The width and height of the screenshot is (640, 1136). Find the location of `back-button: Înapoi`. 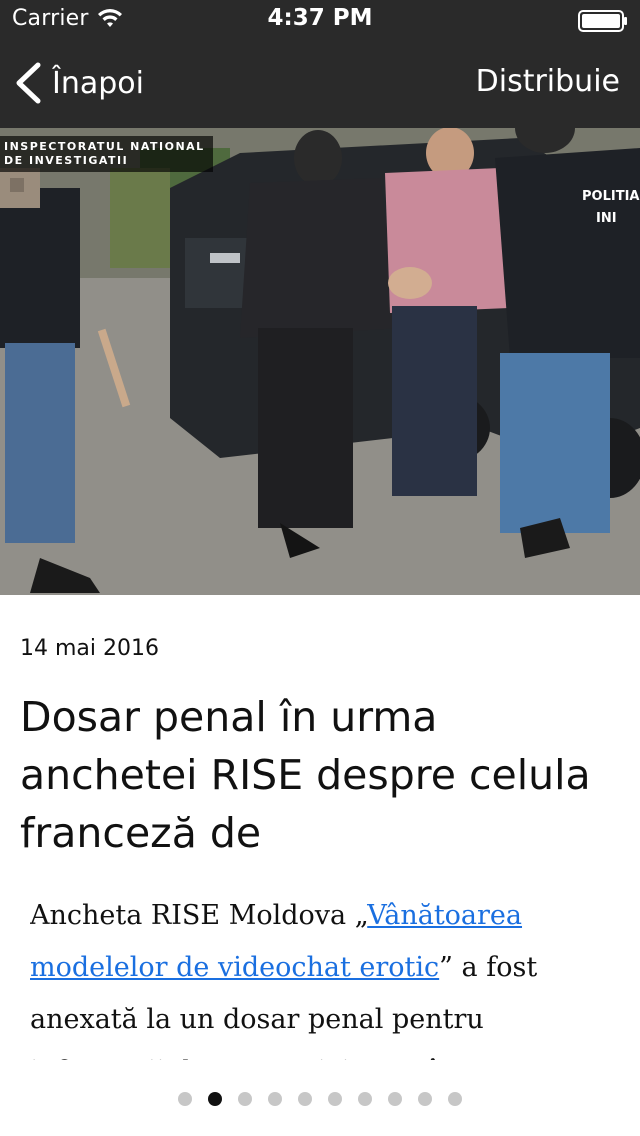

back-button: Înapoi is located at coordinates (79, 83).